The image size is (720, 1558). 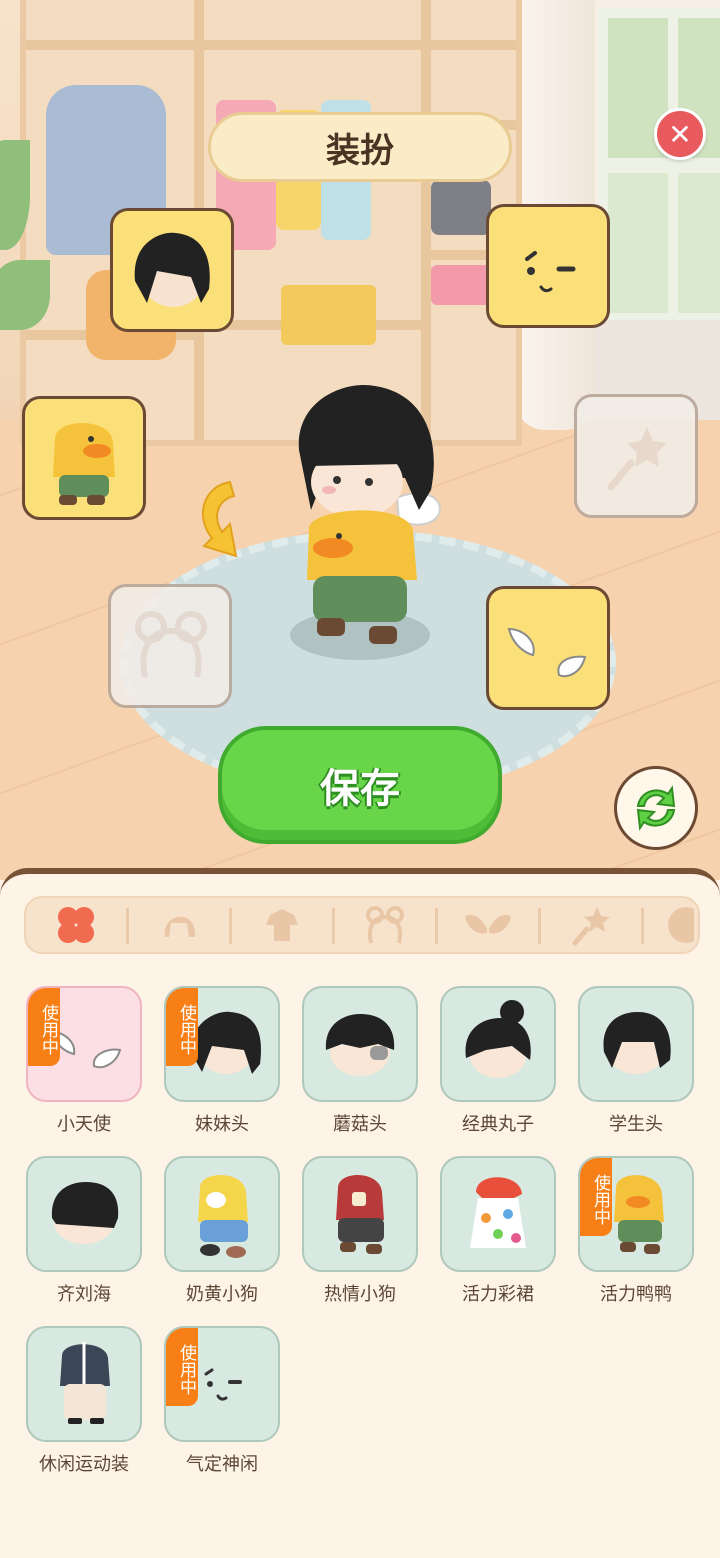 I want to click on slot-outfit, so click(x=84, y=458).